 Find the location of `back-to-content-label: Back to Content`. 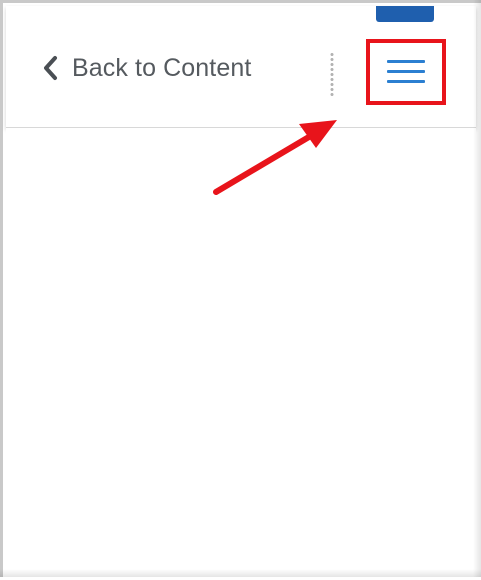

back-to-content-label: Back to Content is located at coordinates (161, 68).